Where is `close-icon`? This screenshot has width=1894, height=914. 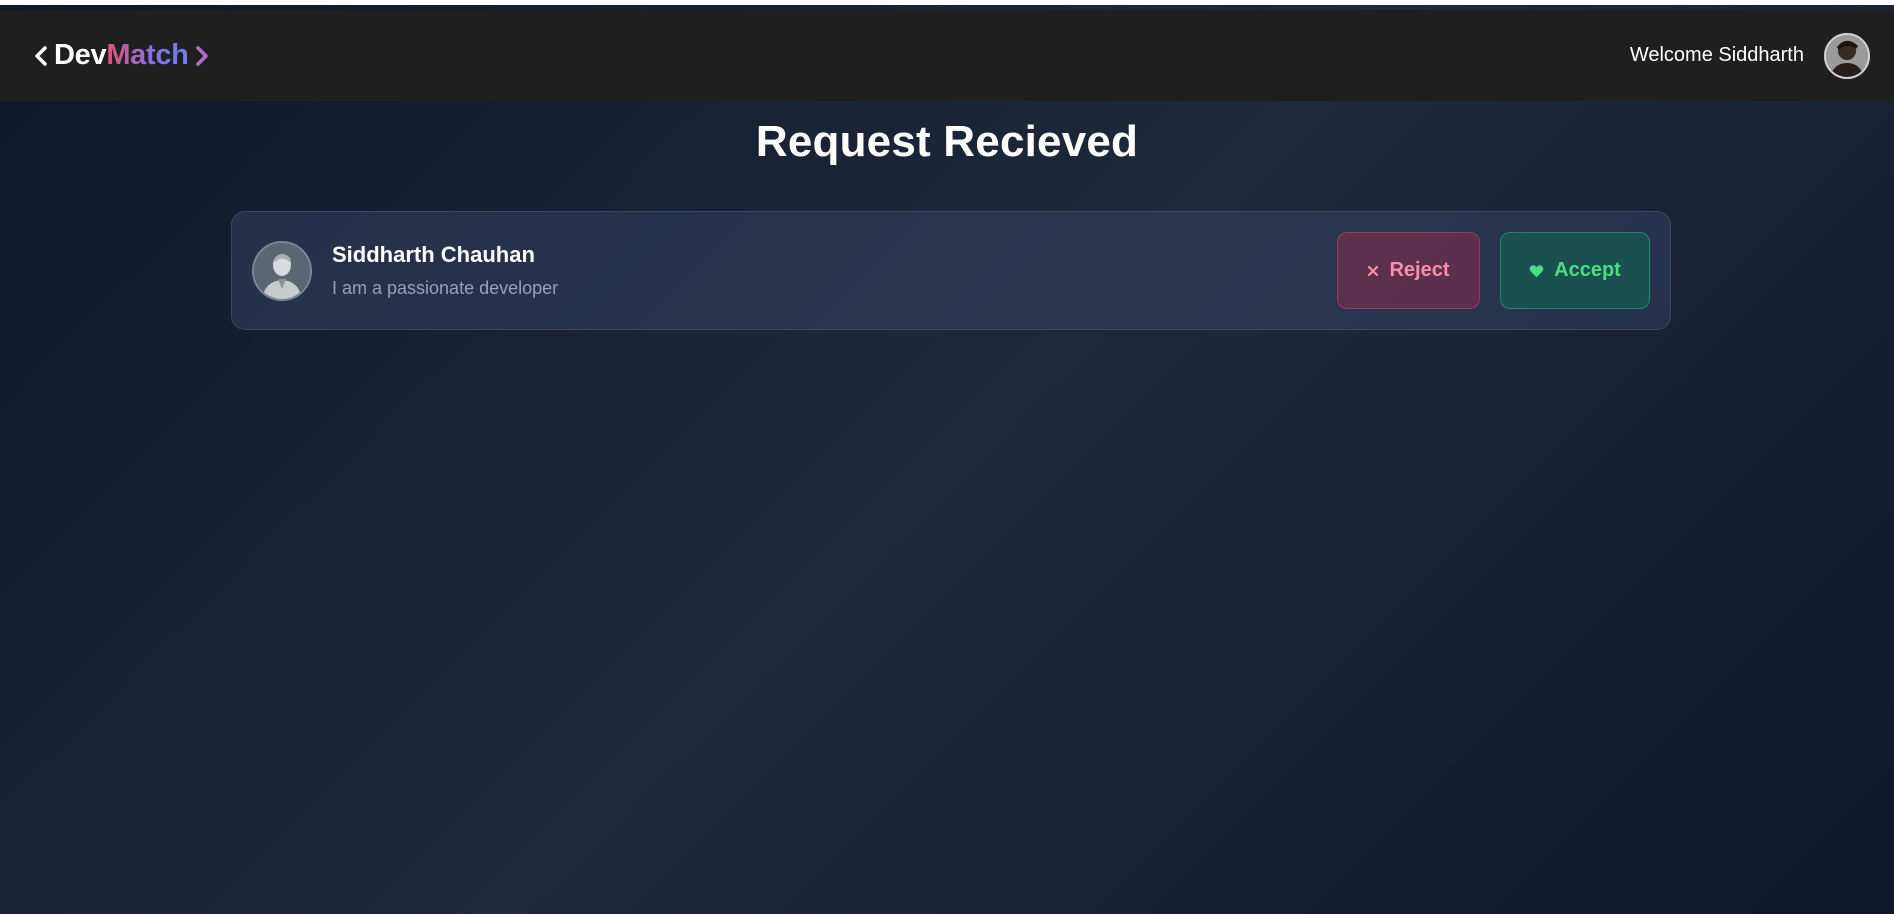 close-icon is located at coordinates (1373, 271).